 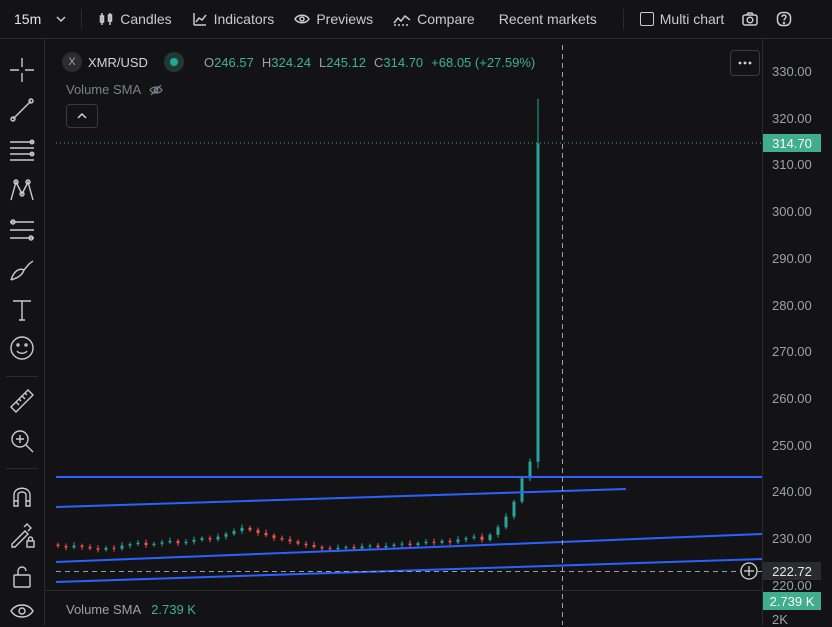 I want to click on price-axis-label: 250.00, so click(x=792, y=445).